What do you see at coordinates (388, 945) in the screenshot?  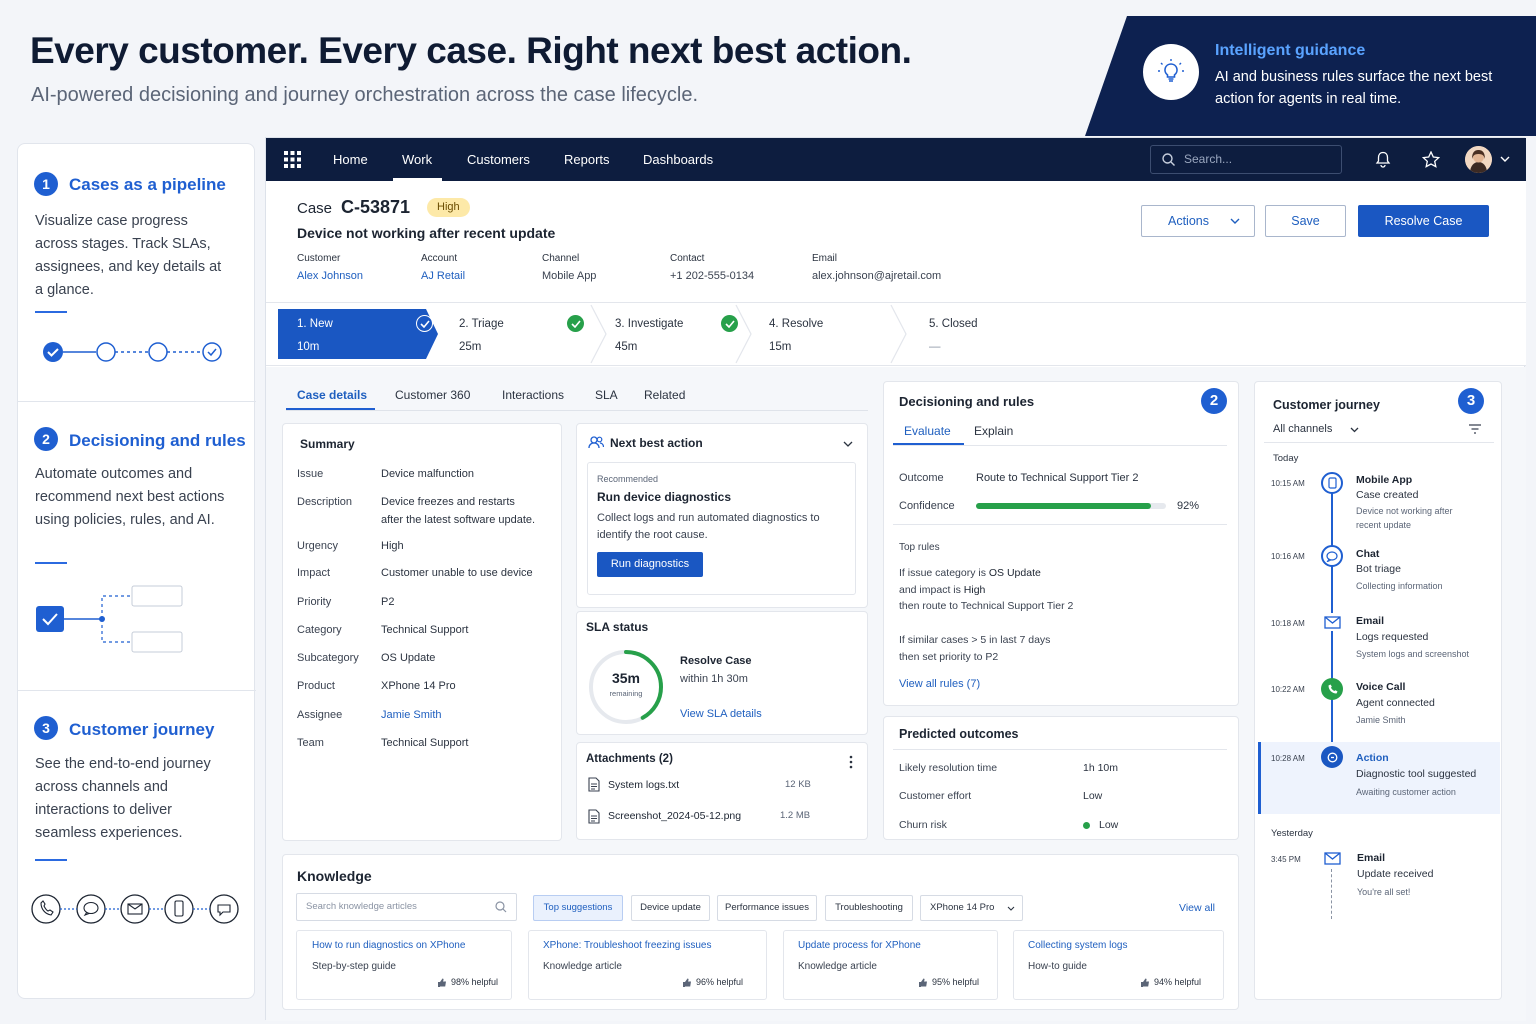 I see `article-title: How to run diagnostics on XPhone` at bounding box center [388, 945].